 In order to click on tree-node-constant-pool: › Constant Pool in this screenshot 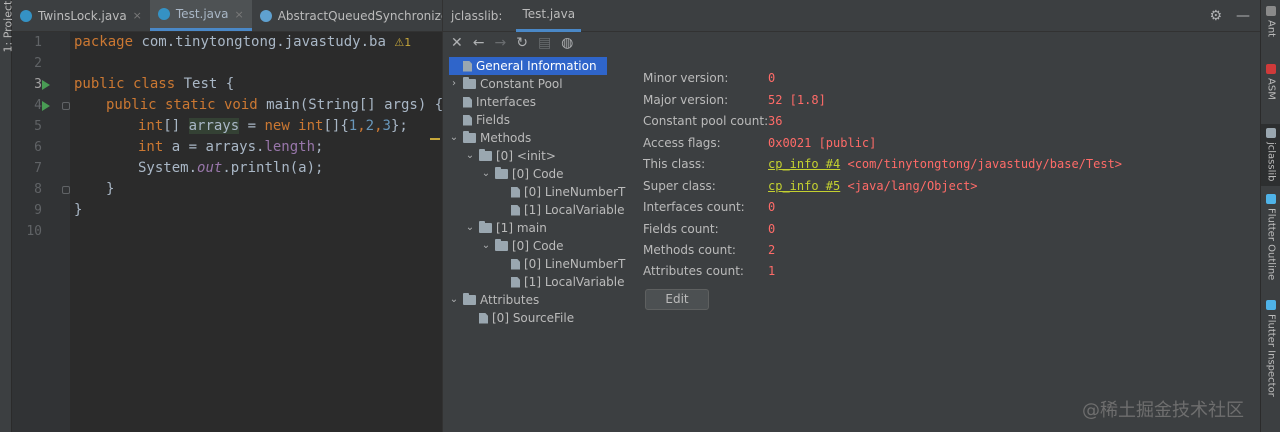, I will do `click(506, 84)`.